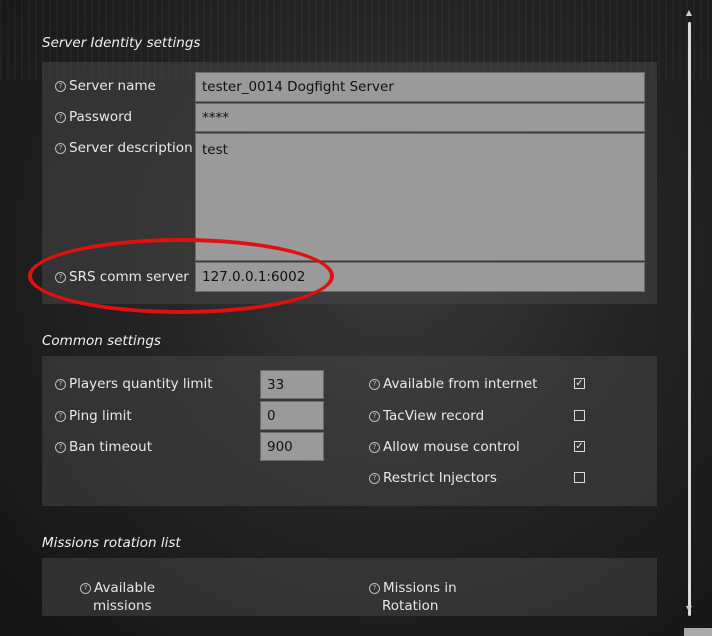 The width and height of the screenshot is (712, 636). What do you see at coordinates (112, 86) in the screenshot?
I see `server-name-label-text: Server name` at bounding box center [112, 86].